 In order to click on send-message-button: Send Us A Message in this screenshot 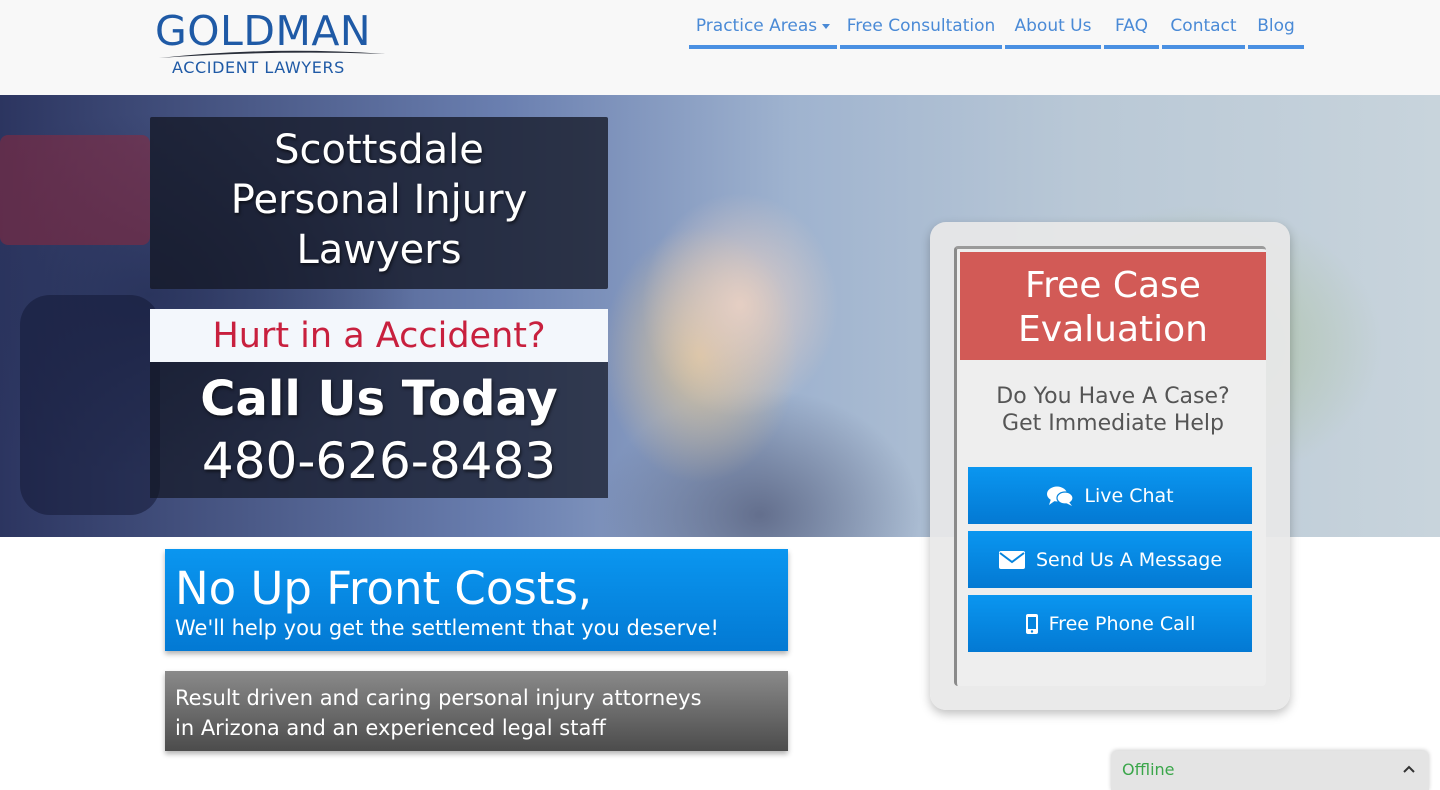, I will do `click(1110, 559)`.